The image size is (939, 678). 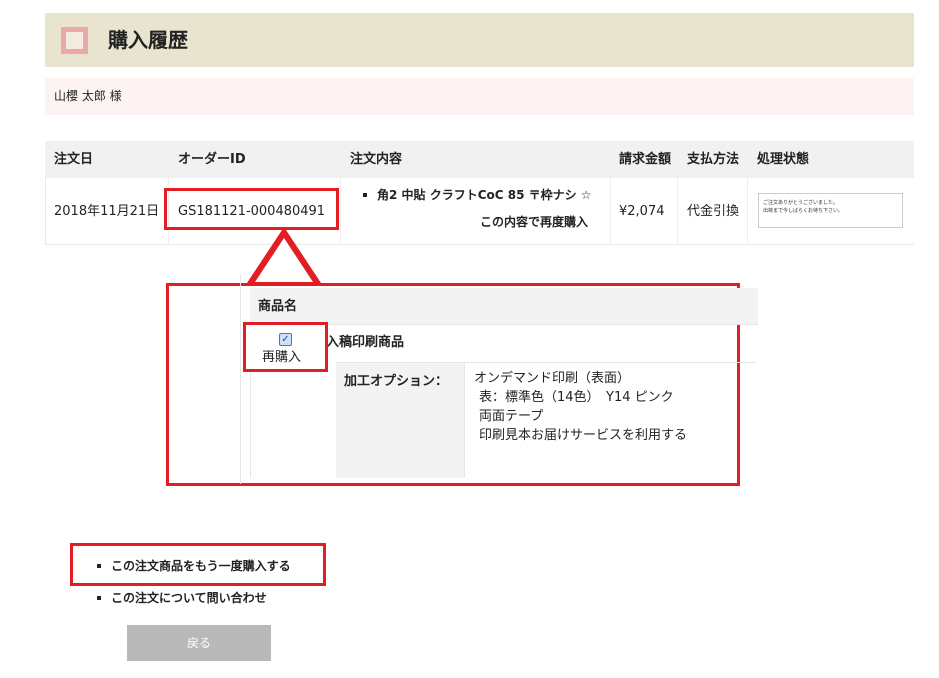 What do you see at coordinates (479, 159) in the screenshot?
I see `table-header-row: 注文日 オーダーID 注文内容 請求金額 支払方法 処理状態` at bounding box center [479, 159].